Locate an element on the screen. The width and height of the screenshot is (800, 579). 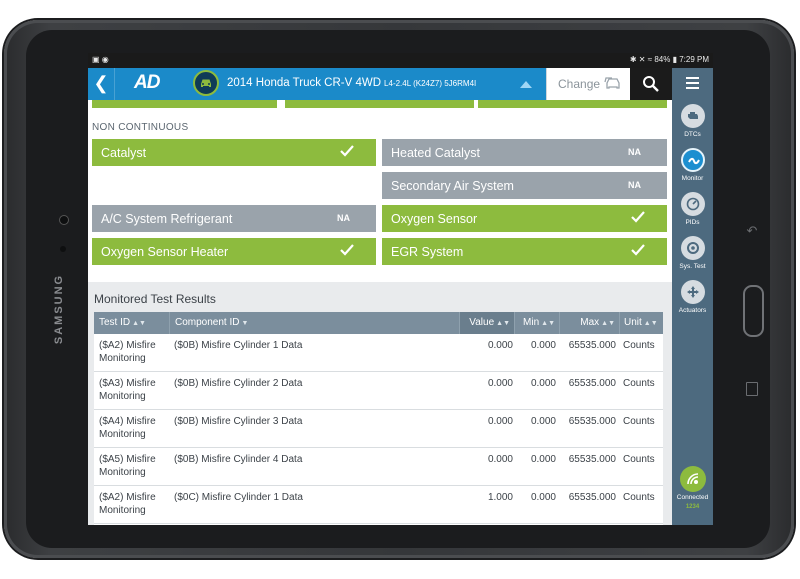
change-vehicle-button: Change is located at coordinates (588, 84).